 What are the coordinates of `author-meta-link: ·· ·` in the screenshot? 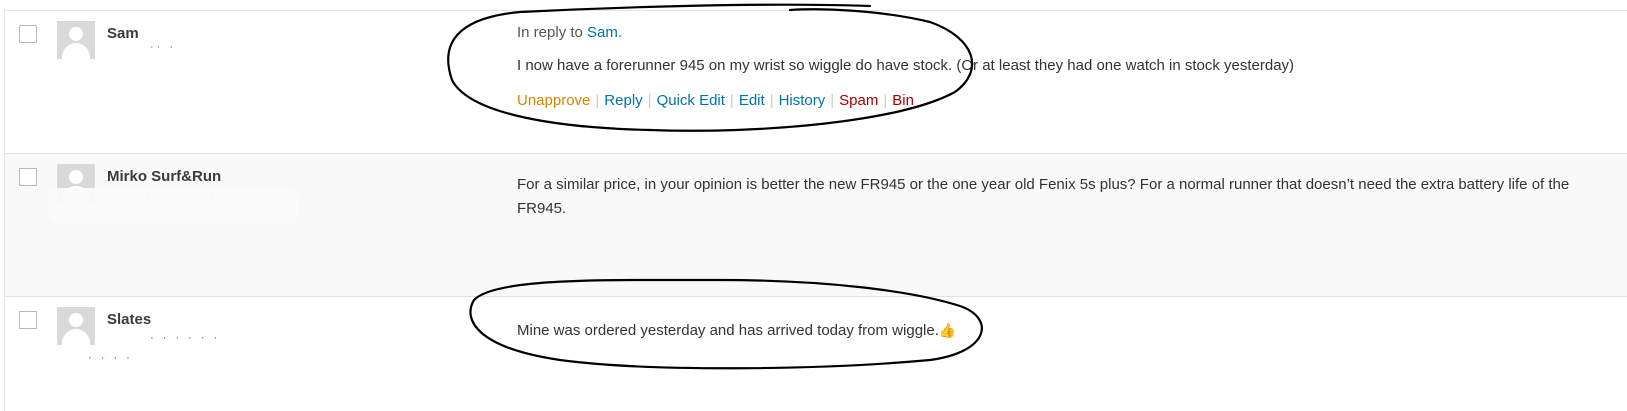 It's located at (163, 47).